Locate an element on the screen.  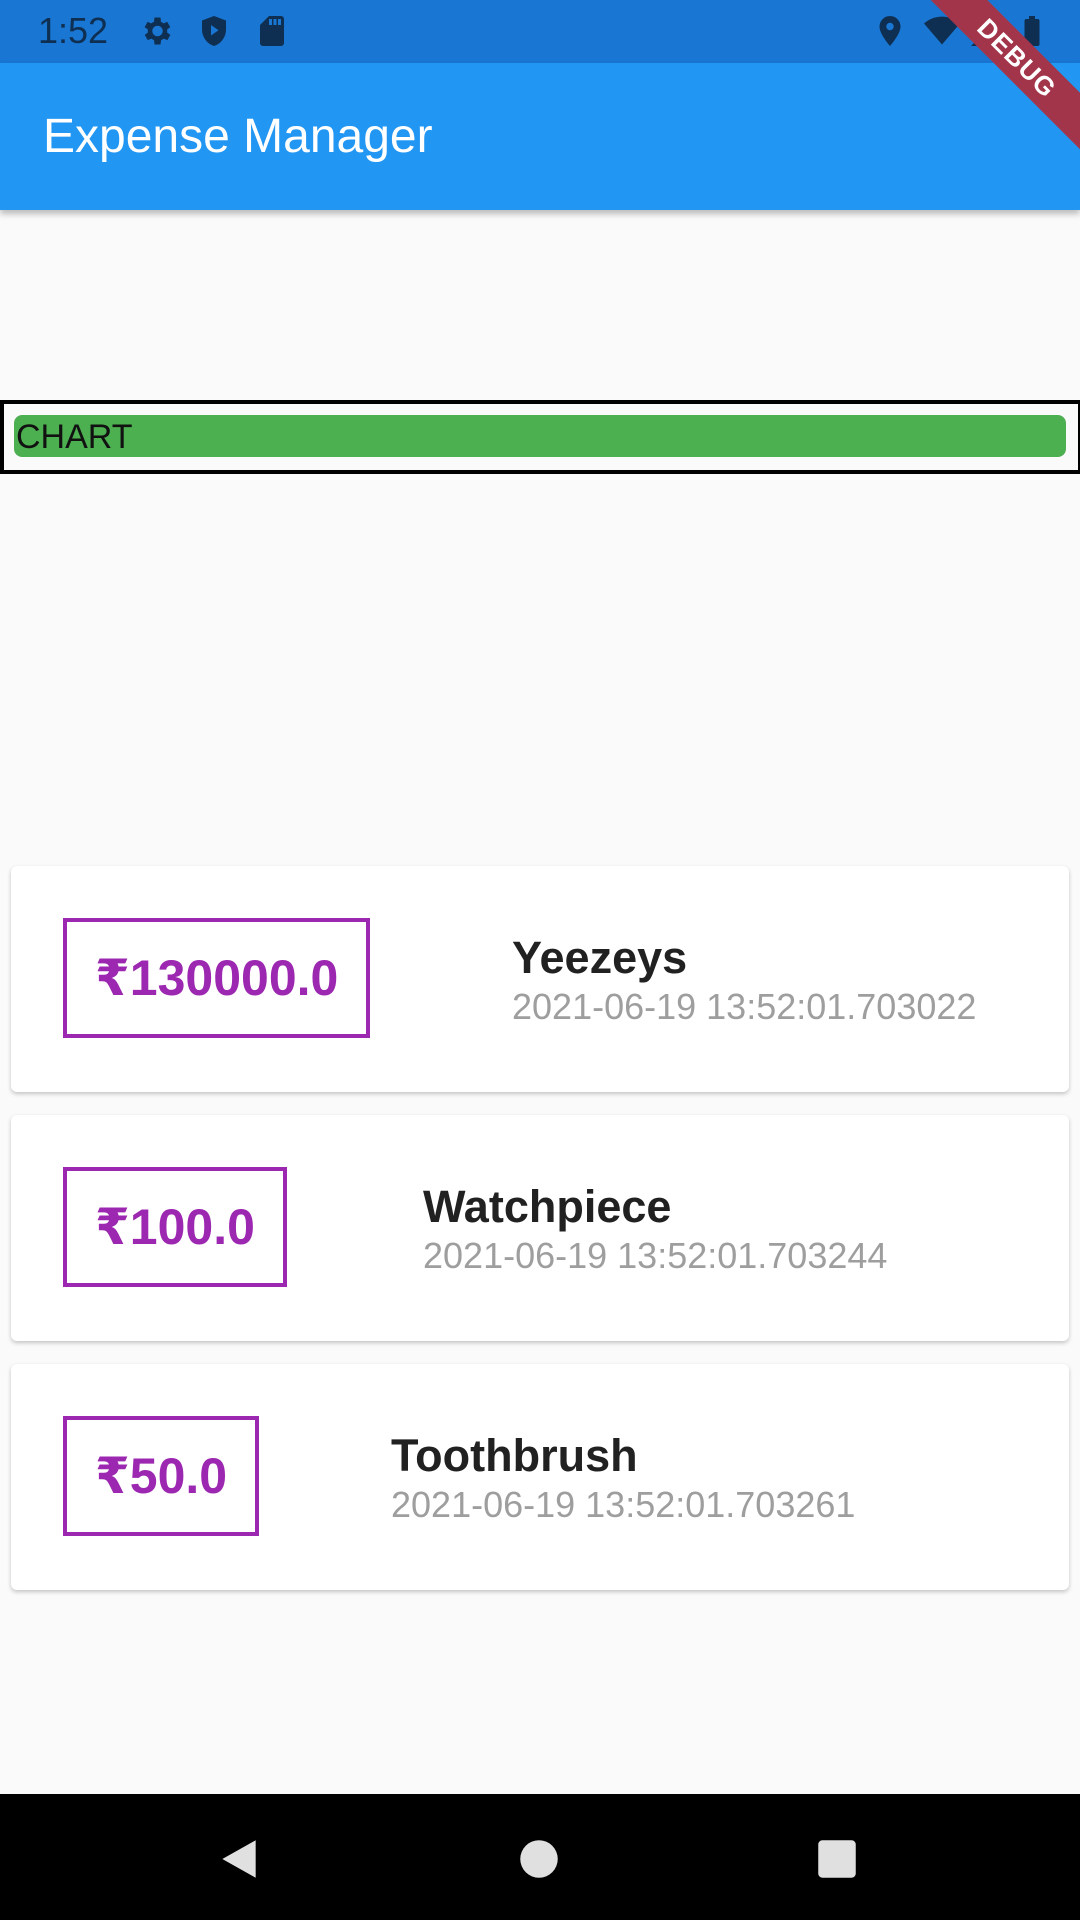
transaction-date: 2021-06-19 13:52:01.703244 is located at coordinates (655, 1255).